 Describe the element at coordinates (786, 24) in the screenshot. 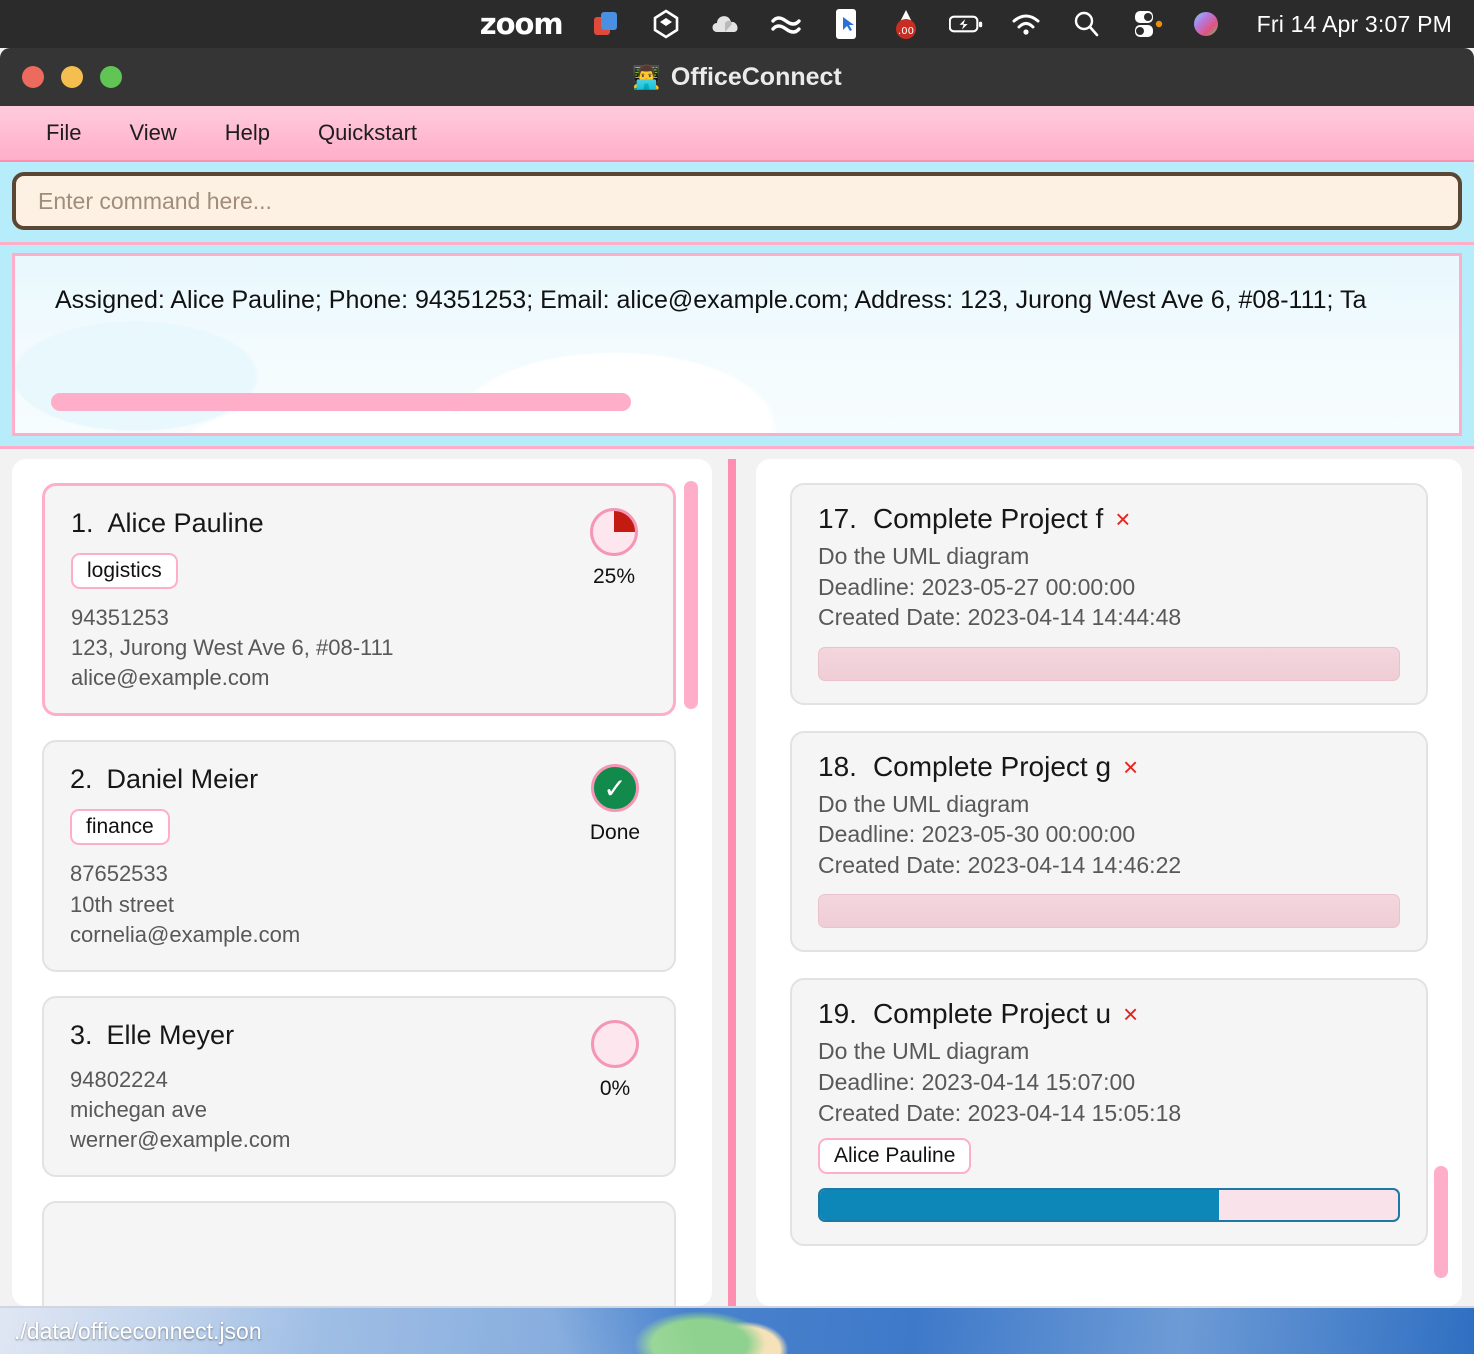

I see `wave-icon` at that location.